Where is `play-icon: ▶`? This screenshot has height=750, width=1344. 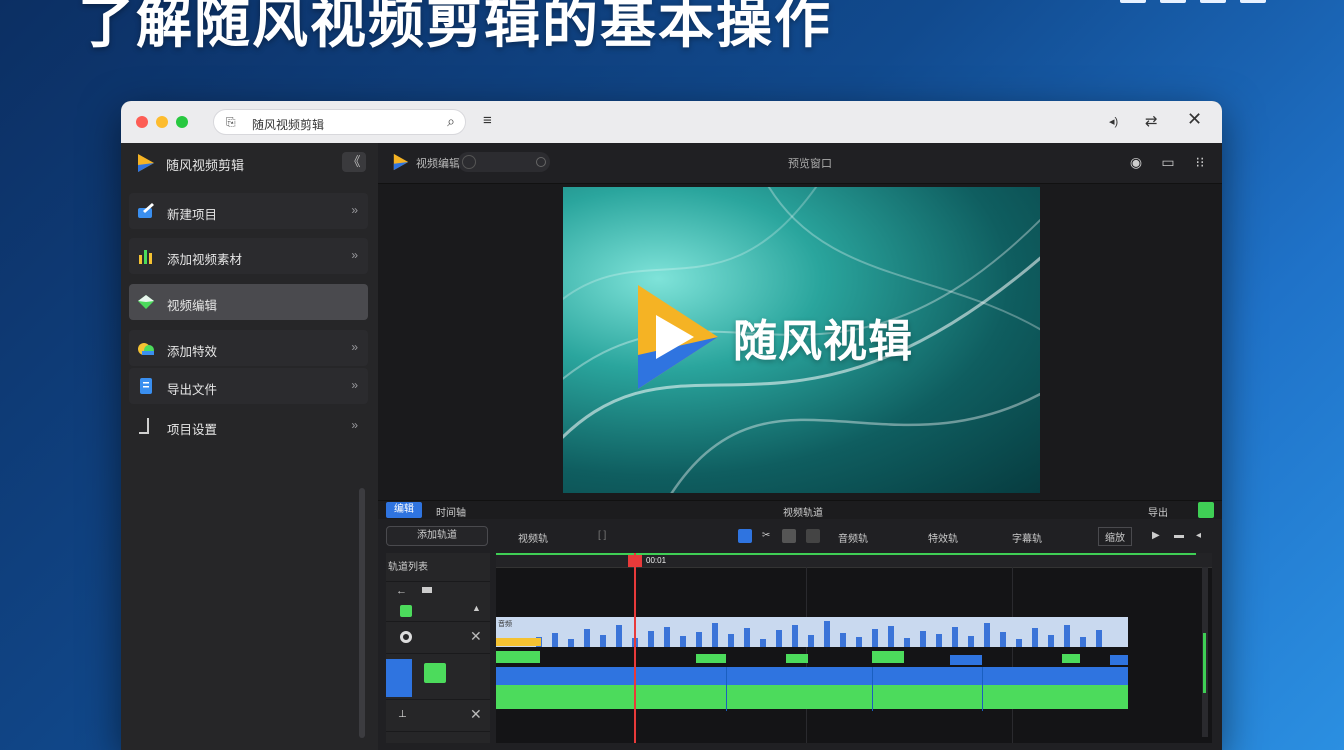 play-icon: ▶ is located at coordinates (1156, 535).